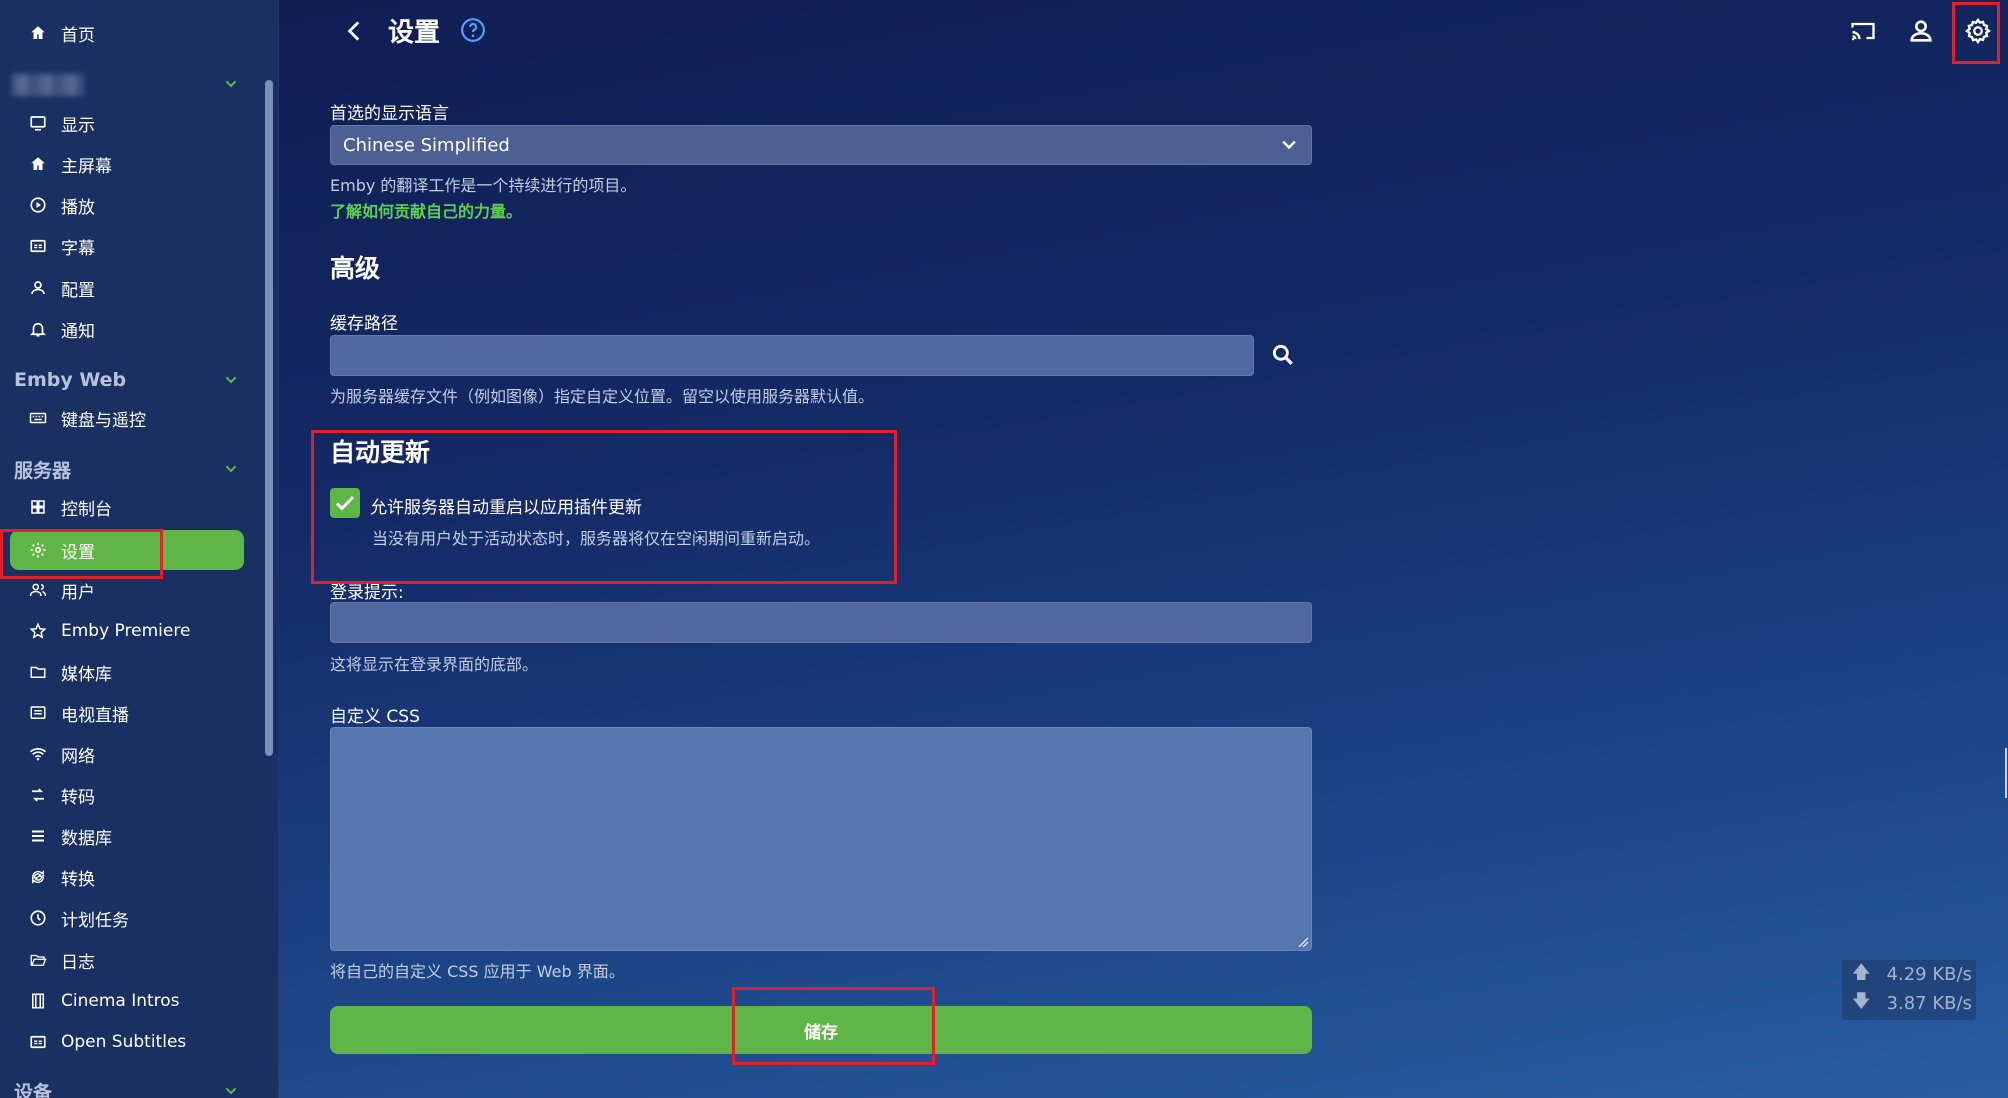  What do you see at coordinates (367, 593) in the screenshot?
I see `login-hint-label: 登录提示:` at bounding box center [367, 593].